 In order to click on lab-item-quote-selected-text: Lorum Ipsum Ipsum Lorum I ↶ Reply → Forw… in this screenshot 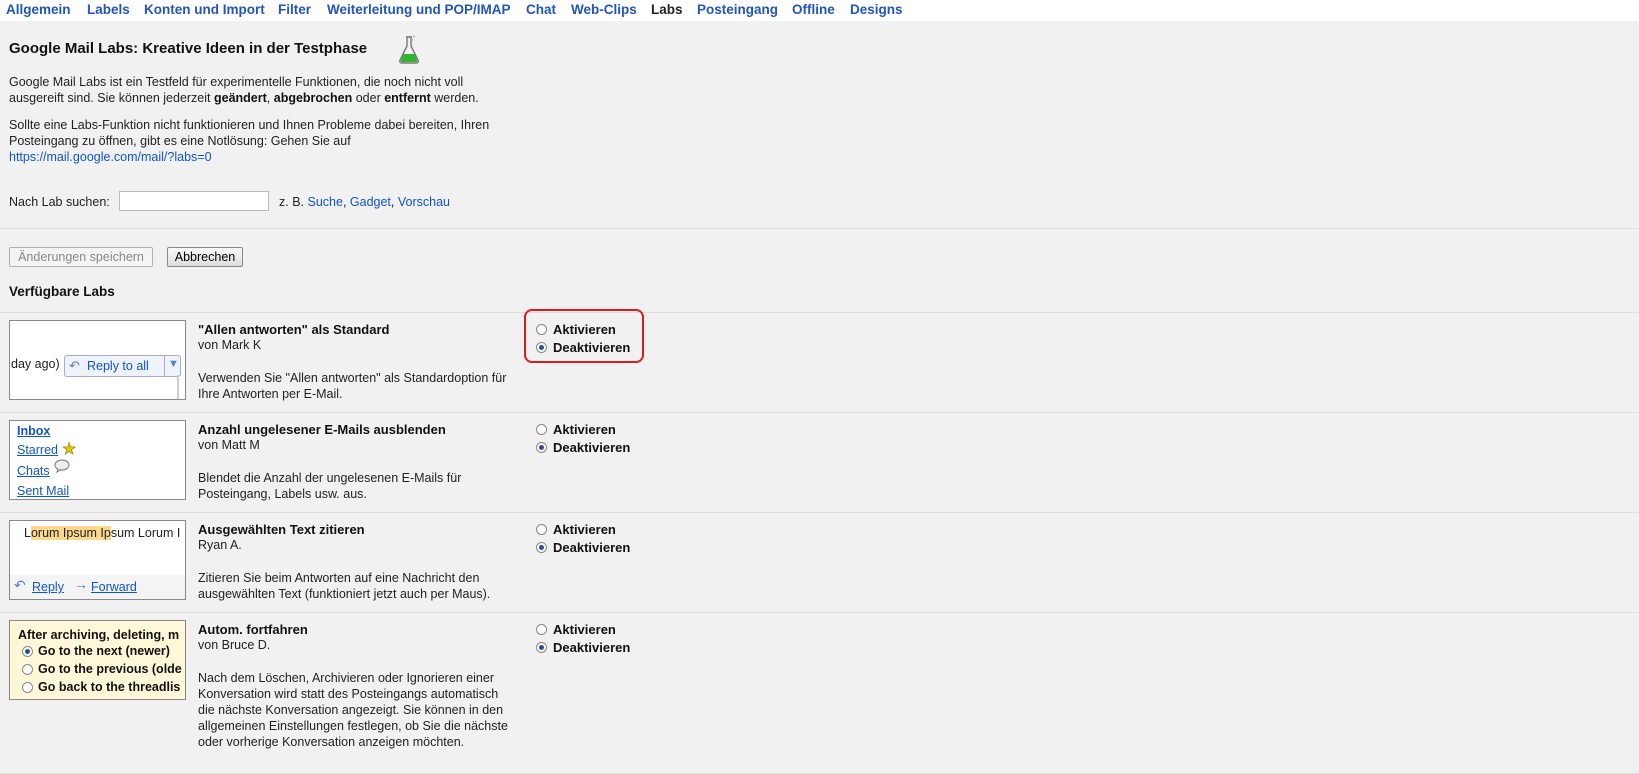, I will do `click(819, 562)`.